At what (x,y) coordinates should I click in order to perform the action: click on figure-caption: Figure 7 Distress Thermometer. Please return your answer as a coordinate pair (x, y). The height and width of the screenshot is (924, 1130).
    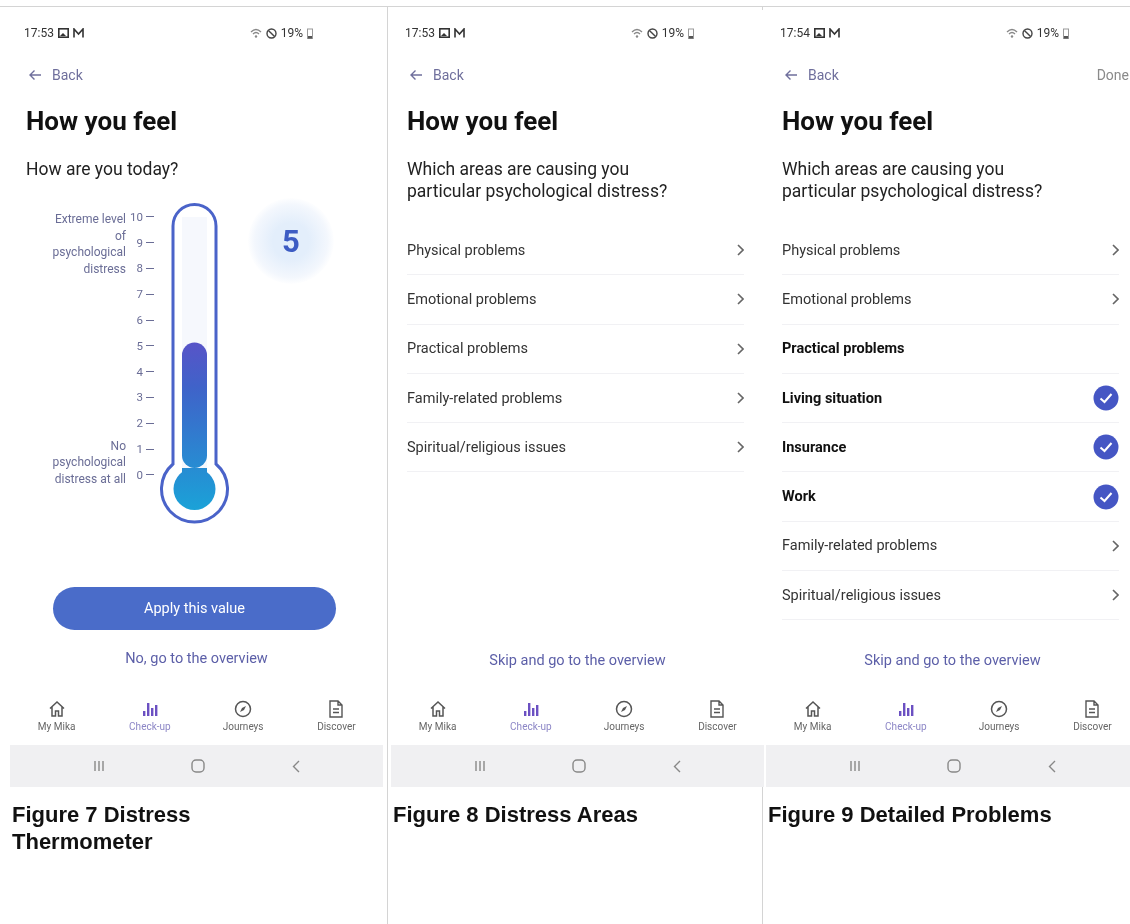
    Looking at the image, I should click on (101, 828).